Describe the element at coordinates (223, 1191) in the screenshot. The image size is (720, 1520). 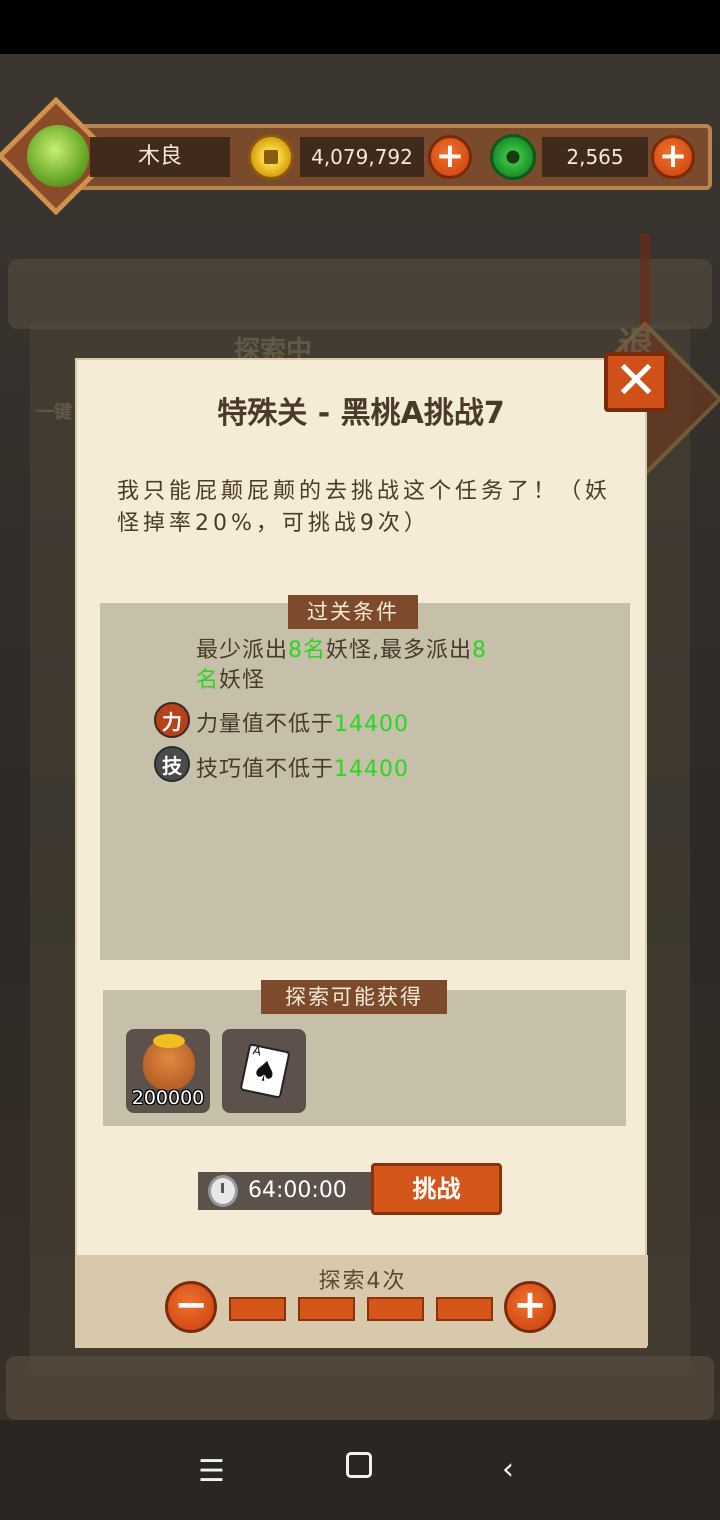
I see `stopwatch-icon` at that location.